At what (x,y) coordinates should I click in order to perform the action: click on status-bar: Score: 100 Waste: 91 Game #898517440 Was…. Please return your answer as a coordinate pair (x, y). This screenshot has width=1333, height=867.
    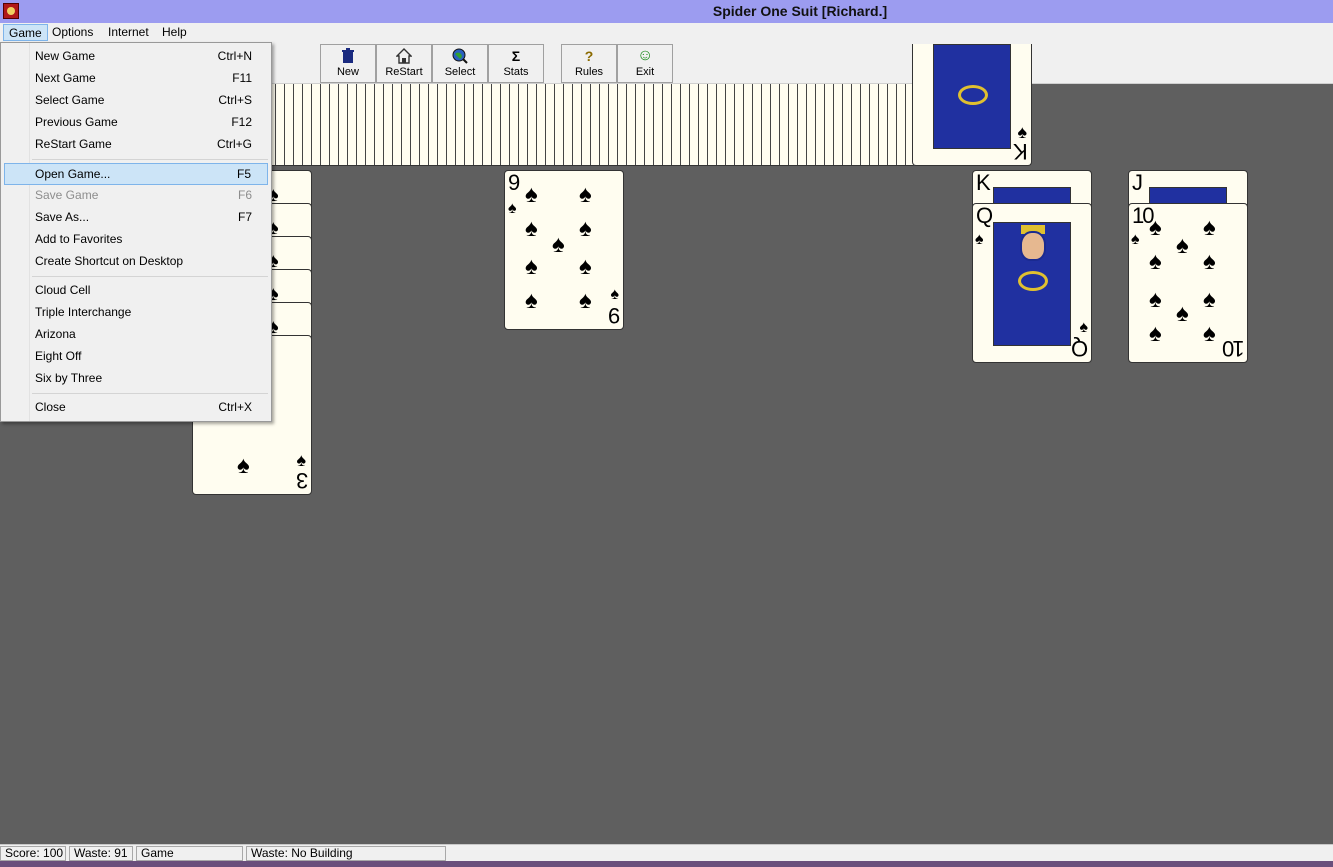
    Looking at the image, I should click on (666, 855).